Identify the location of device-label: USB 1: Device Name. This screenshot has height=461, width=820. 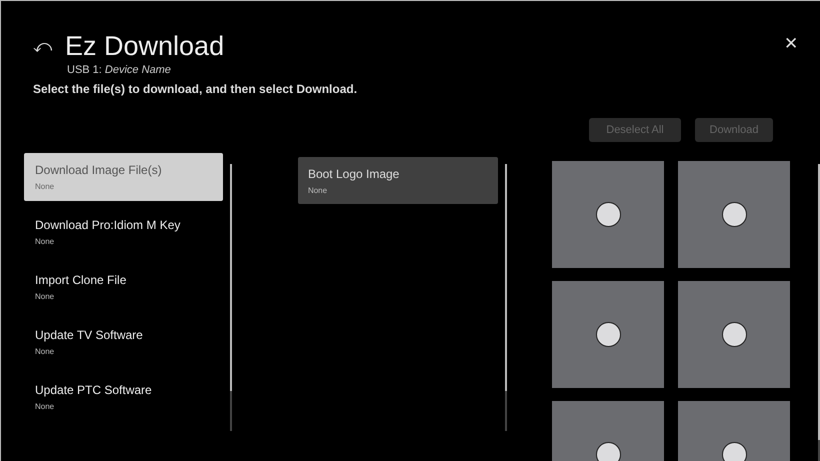
(119, 70).